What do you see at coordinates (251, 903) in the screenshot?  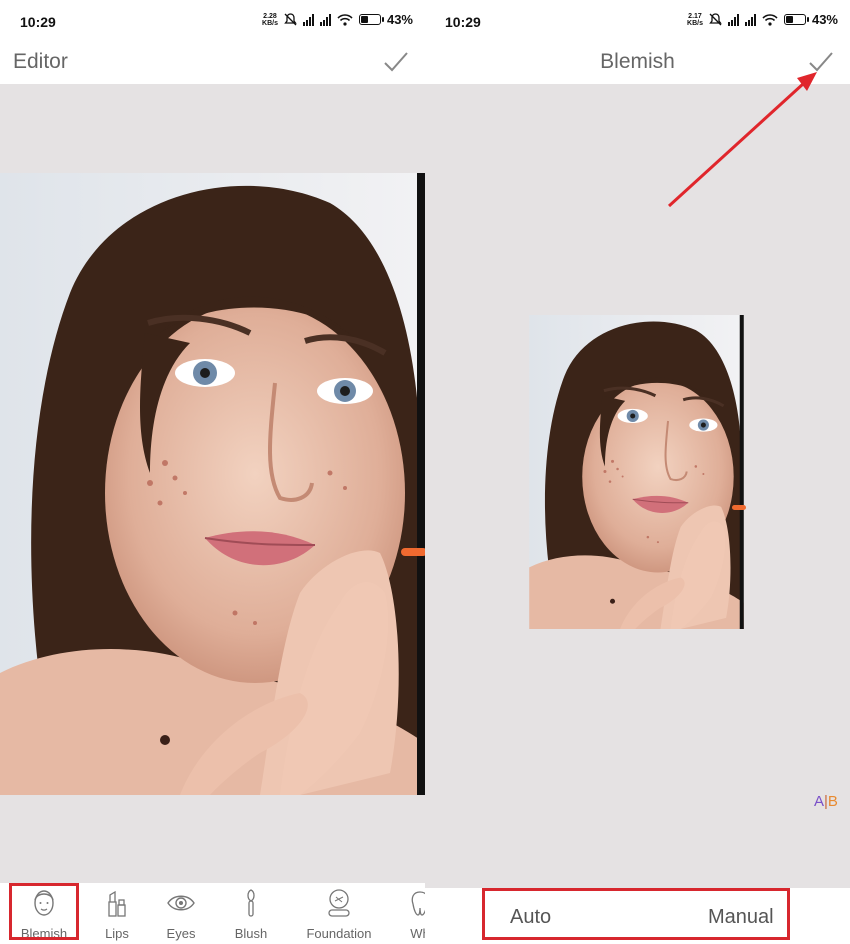 I see `brush-icon` at bounding box center [251, 903].